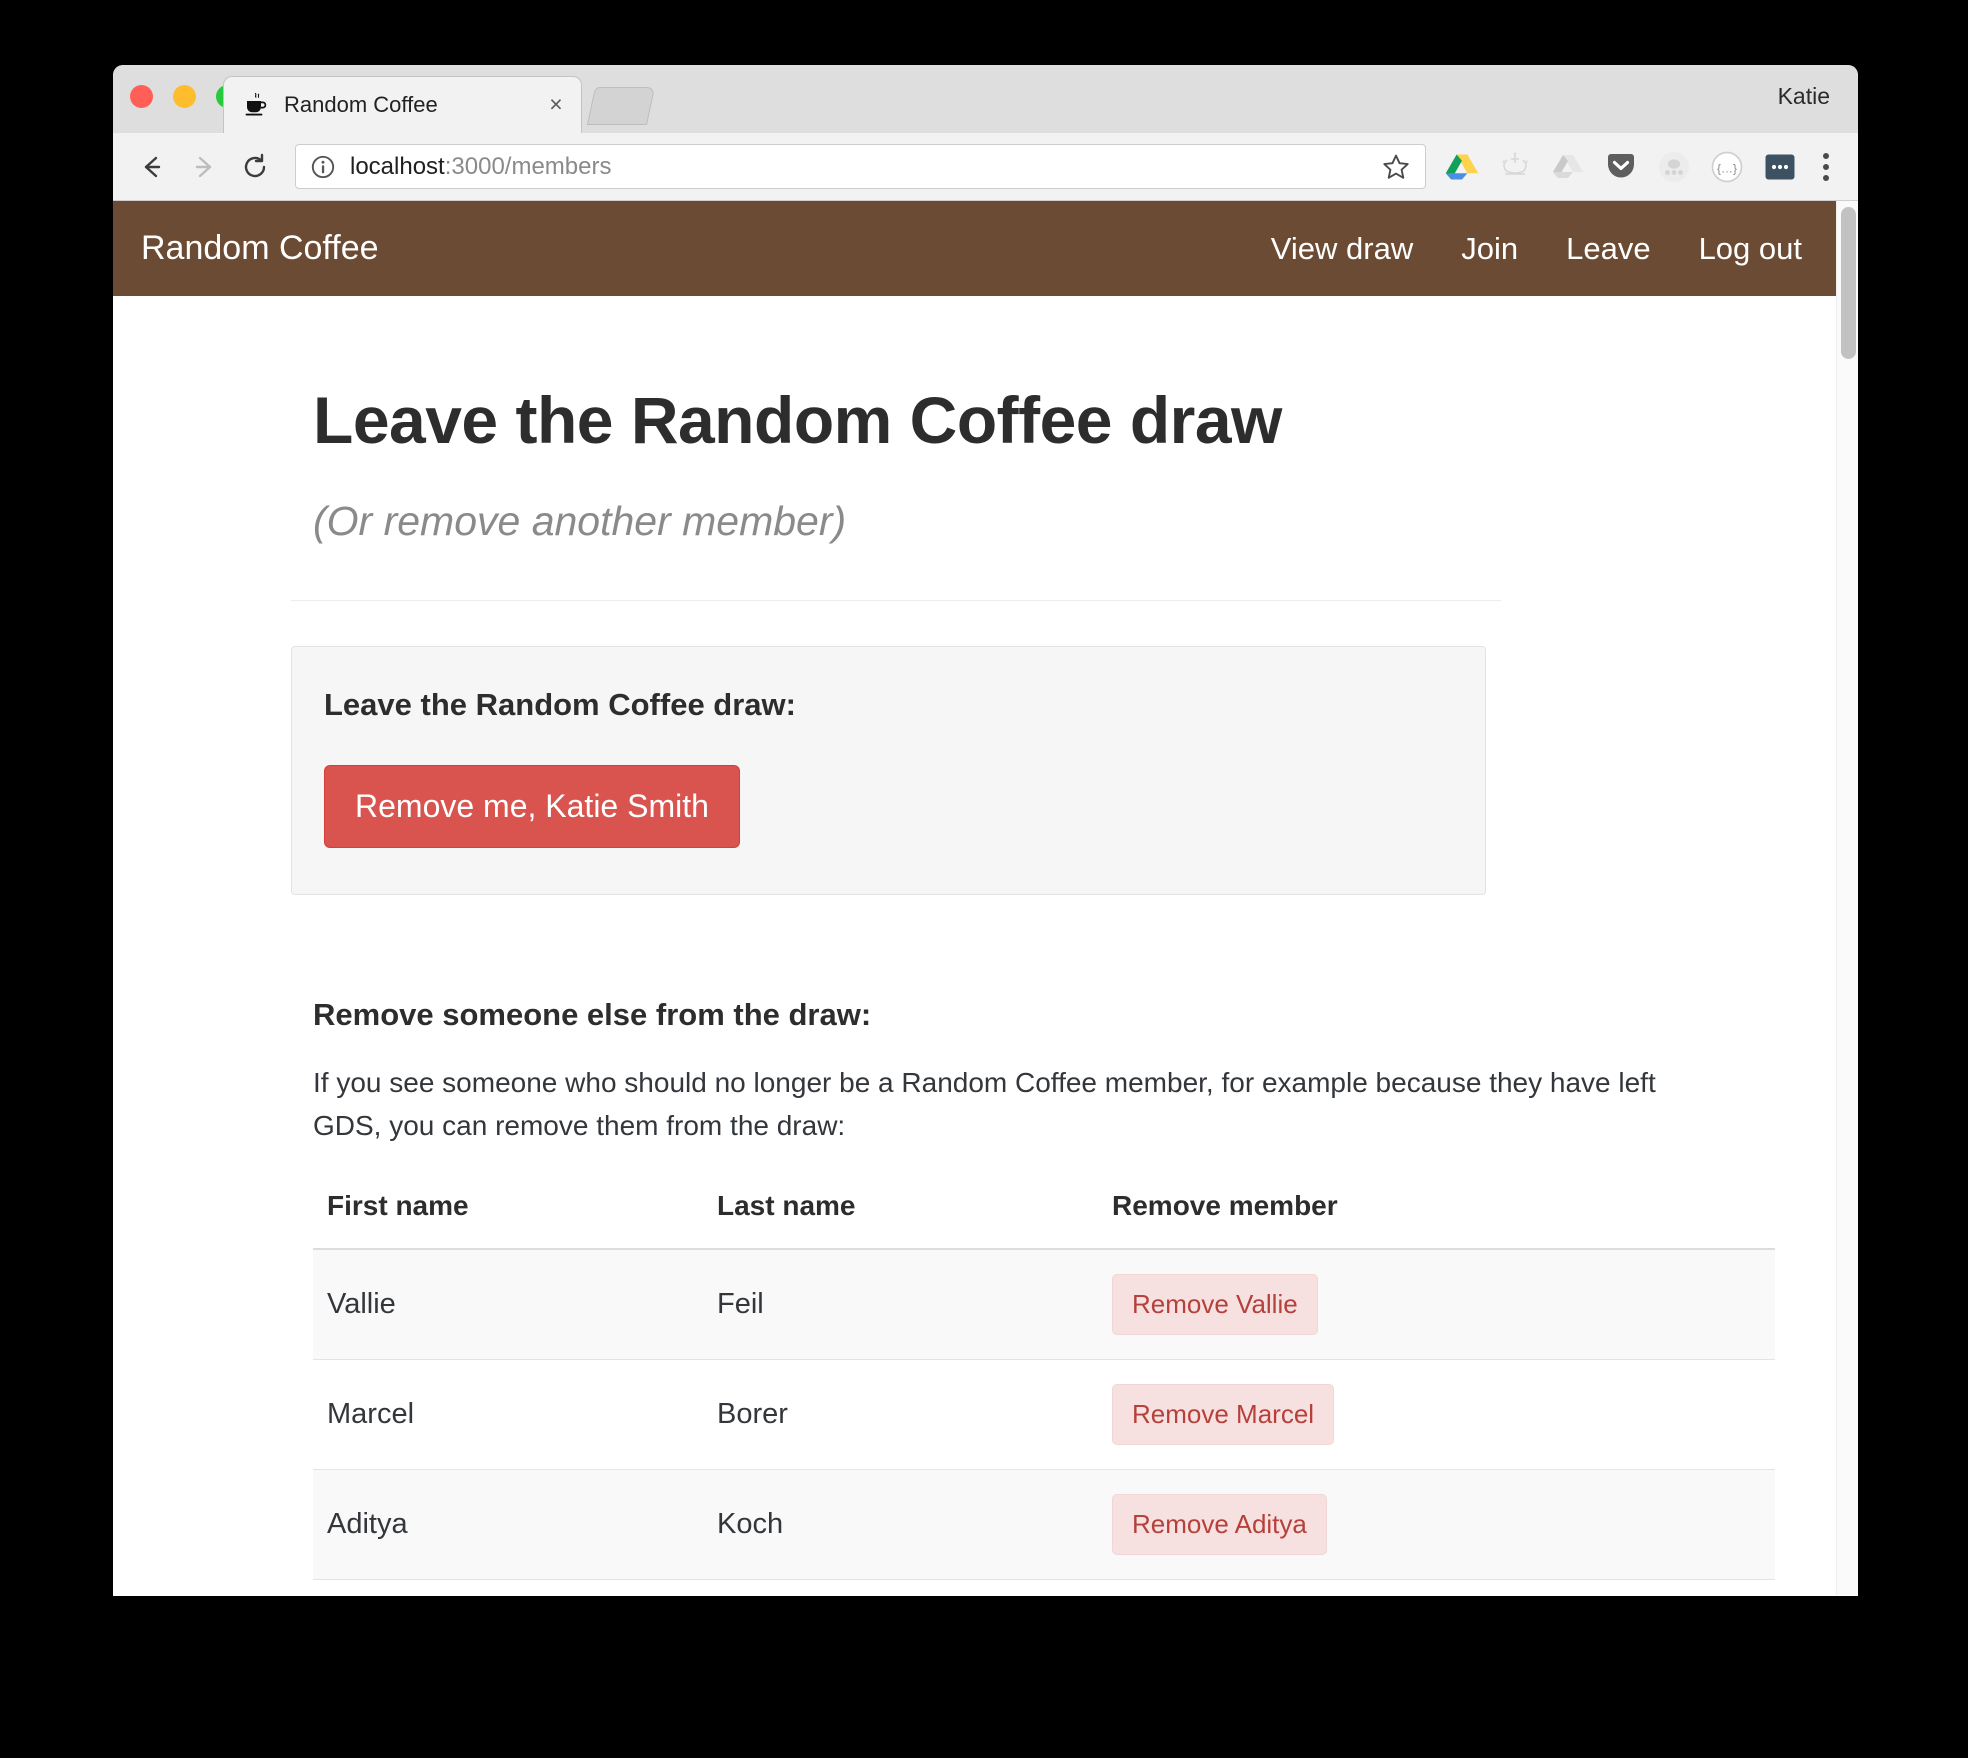 Image resolution: width=1968 pixels, height=1758 pixels. I want to click on table-header-row: First name Last name Remove member, so click(1044, 1219).